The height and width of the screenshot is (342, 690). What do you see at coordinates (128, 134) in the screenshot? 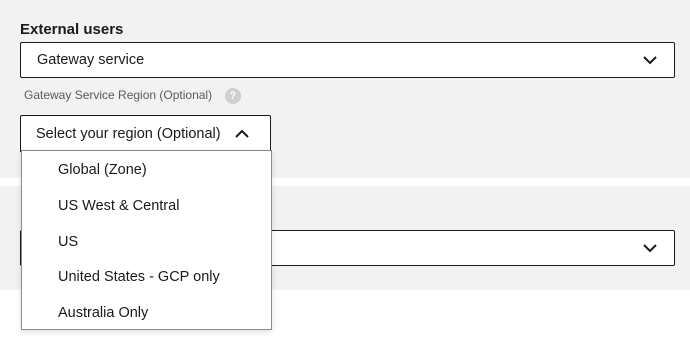
I see `region-select-value: Select your region (Optional)` at bounding box center [128, 134].